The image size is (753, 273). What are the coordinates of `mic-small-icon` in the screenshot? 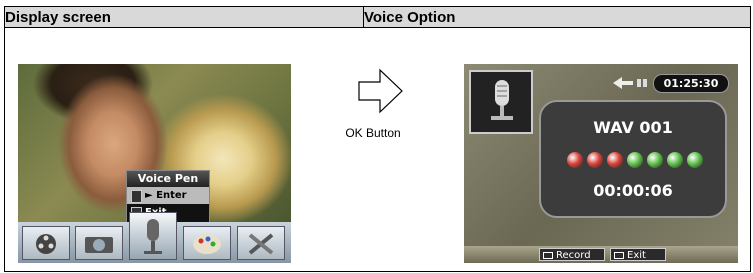 It's located at (136, 196).